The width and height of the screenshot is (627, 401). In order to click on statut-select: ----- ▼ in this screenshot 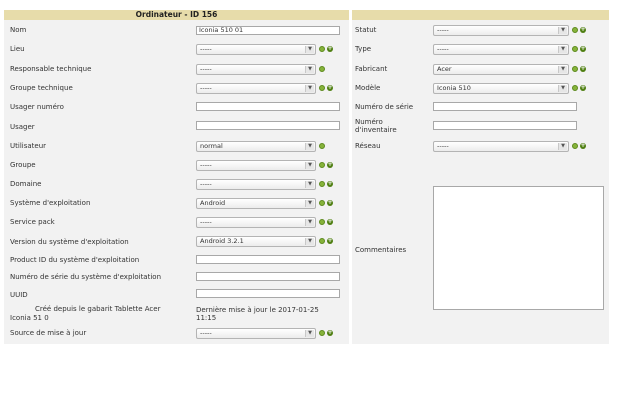, I will do `click(501, 30)`.